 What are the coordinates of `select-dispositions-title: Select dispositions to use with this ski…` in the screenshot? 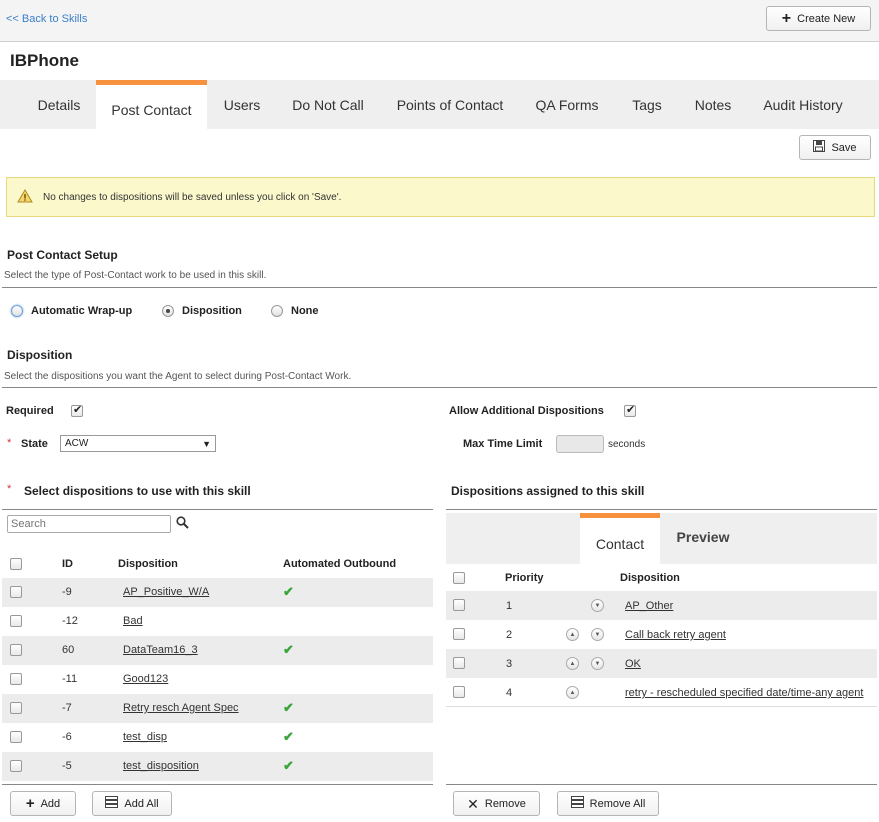 It's located at (137, 491).